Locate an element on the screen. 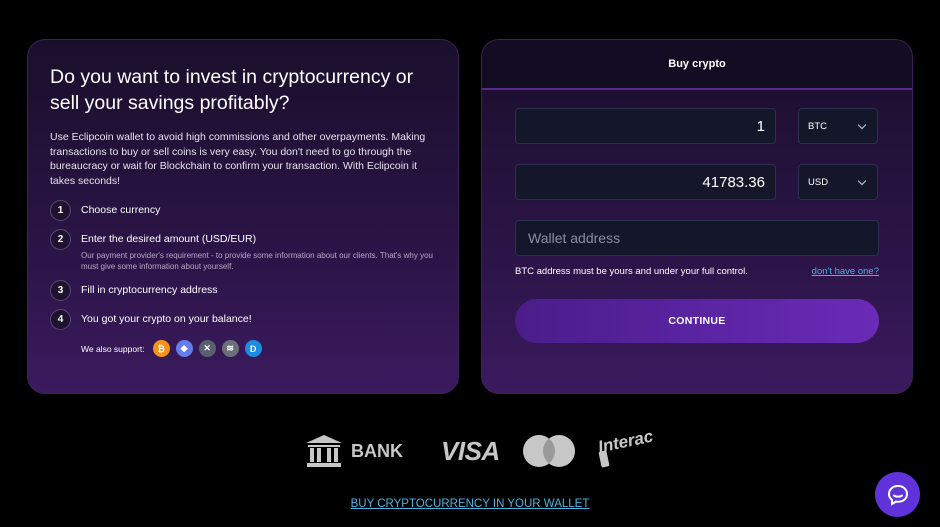  step-number: 1 is located at coordinates (60, 210).